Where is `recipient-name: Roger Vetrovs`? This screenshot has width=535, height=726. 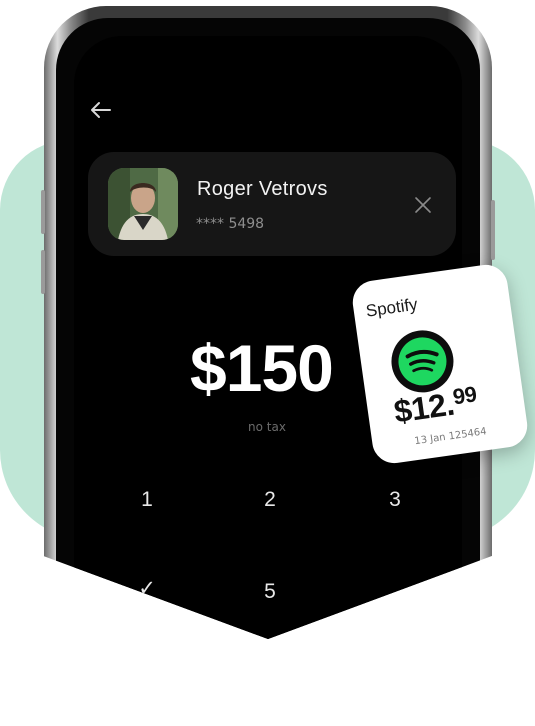 recipient-name: Roger Vetrovs is located at coordinates (262, 189).